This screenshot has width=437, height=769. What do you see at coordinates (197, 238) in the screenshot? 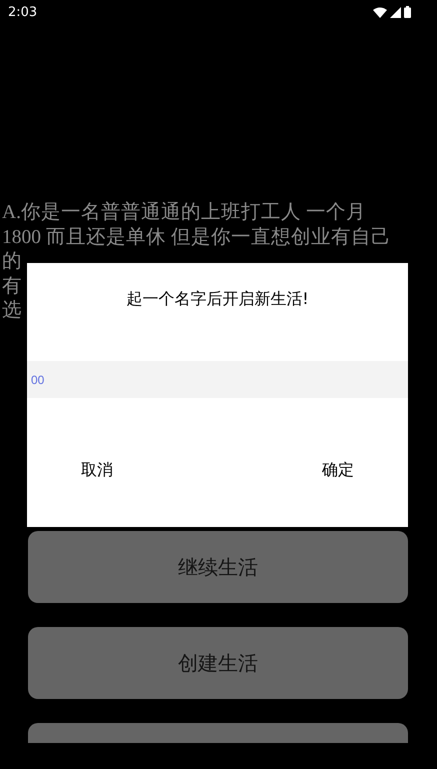
I see `story-text: 1800 而且还是单休 但是你一直想创业有自己` at bounding box center [197, 238].